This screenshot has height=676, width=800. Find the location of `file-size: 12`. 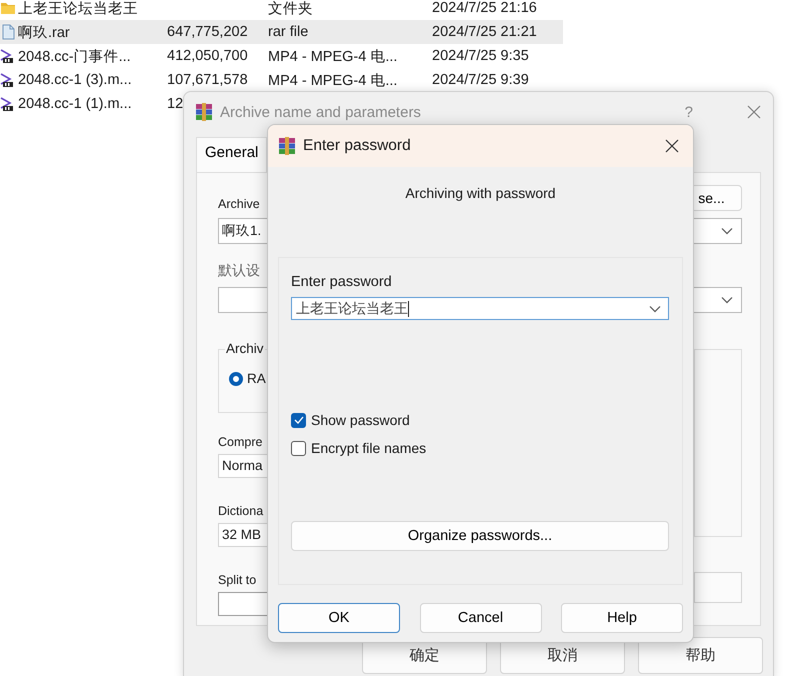

file-size: 12 is located at coordinates (175, 104).